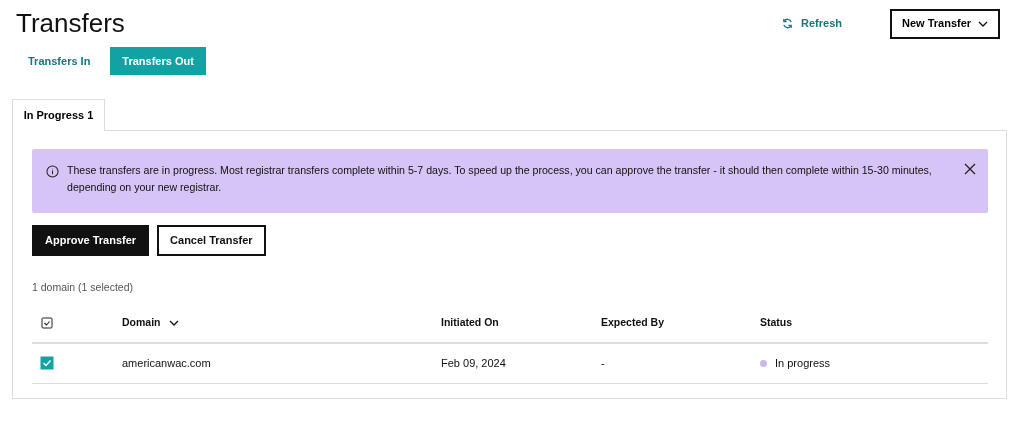  I want to click on status-text: In progress, so click(803, 364).